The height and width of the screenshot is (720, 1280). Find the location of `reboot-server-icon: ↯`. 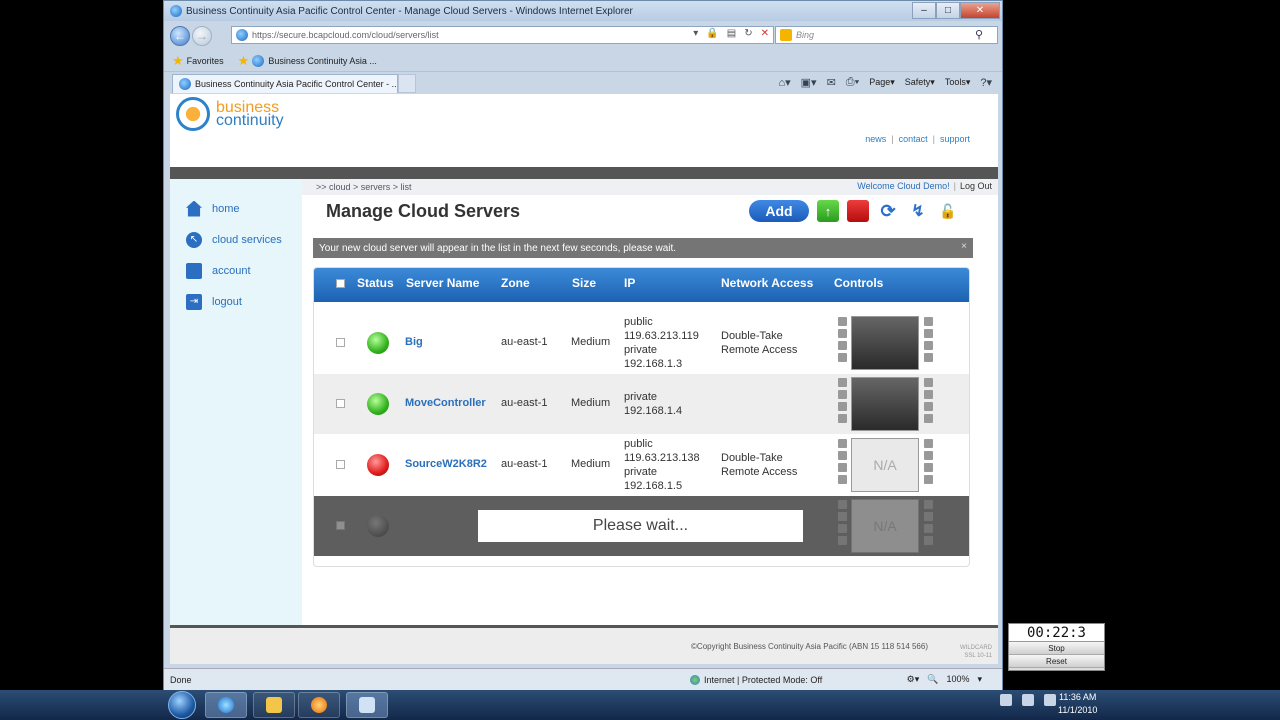

reboot-server-icon: ↯ is located at coordinates (918, 211).